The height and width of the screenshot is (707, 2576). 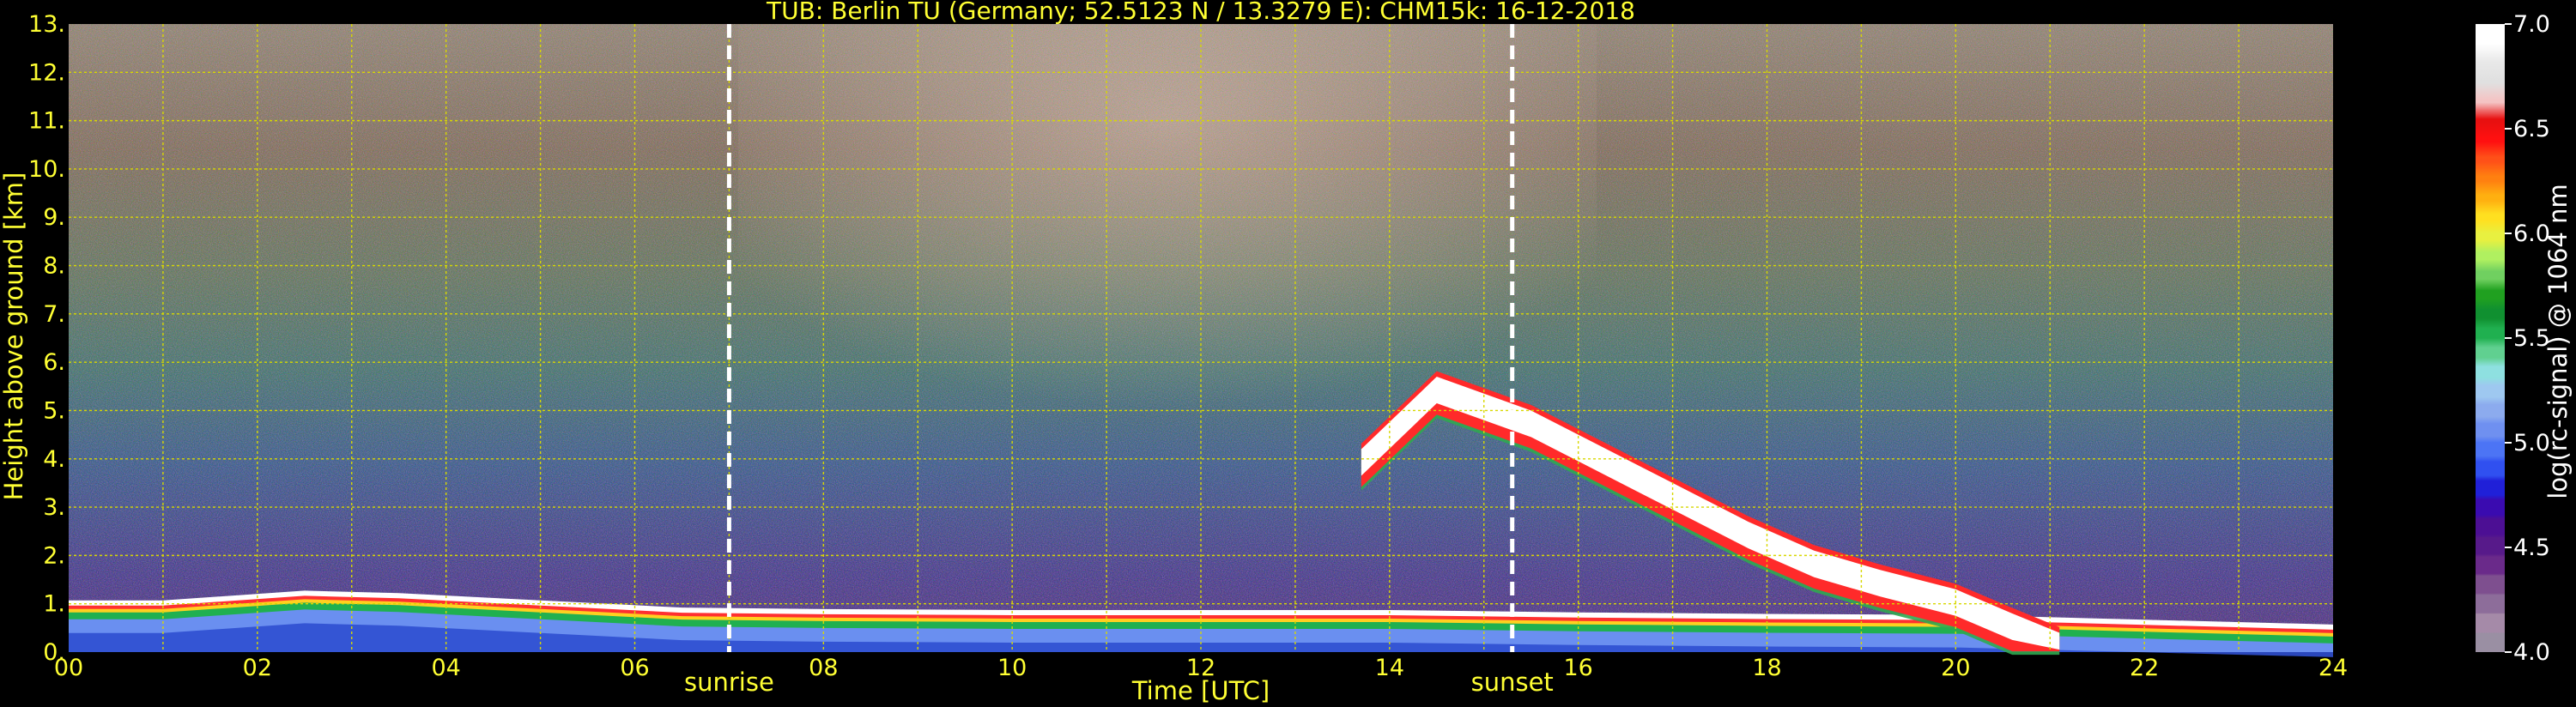 What do you see at coordinates (54, 363) in the screenshot?
I see `y-tick-label: 6.` at bounding box center [54, 363].